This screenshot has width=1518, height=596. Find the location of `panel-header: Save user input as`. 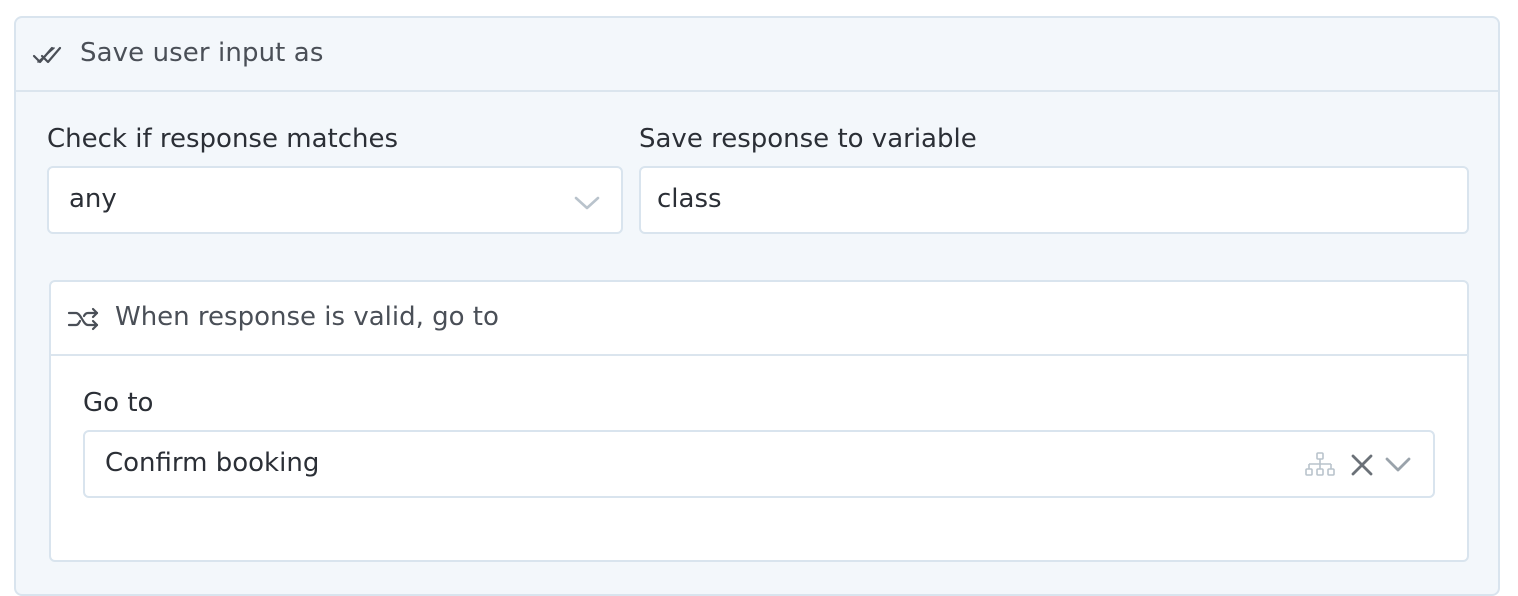

panel-header: Save user input as is located at coordinates (757, 55).